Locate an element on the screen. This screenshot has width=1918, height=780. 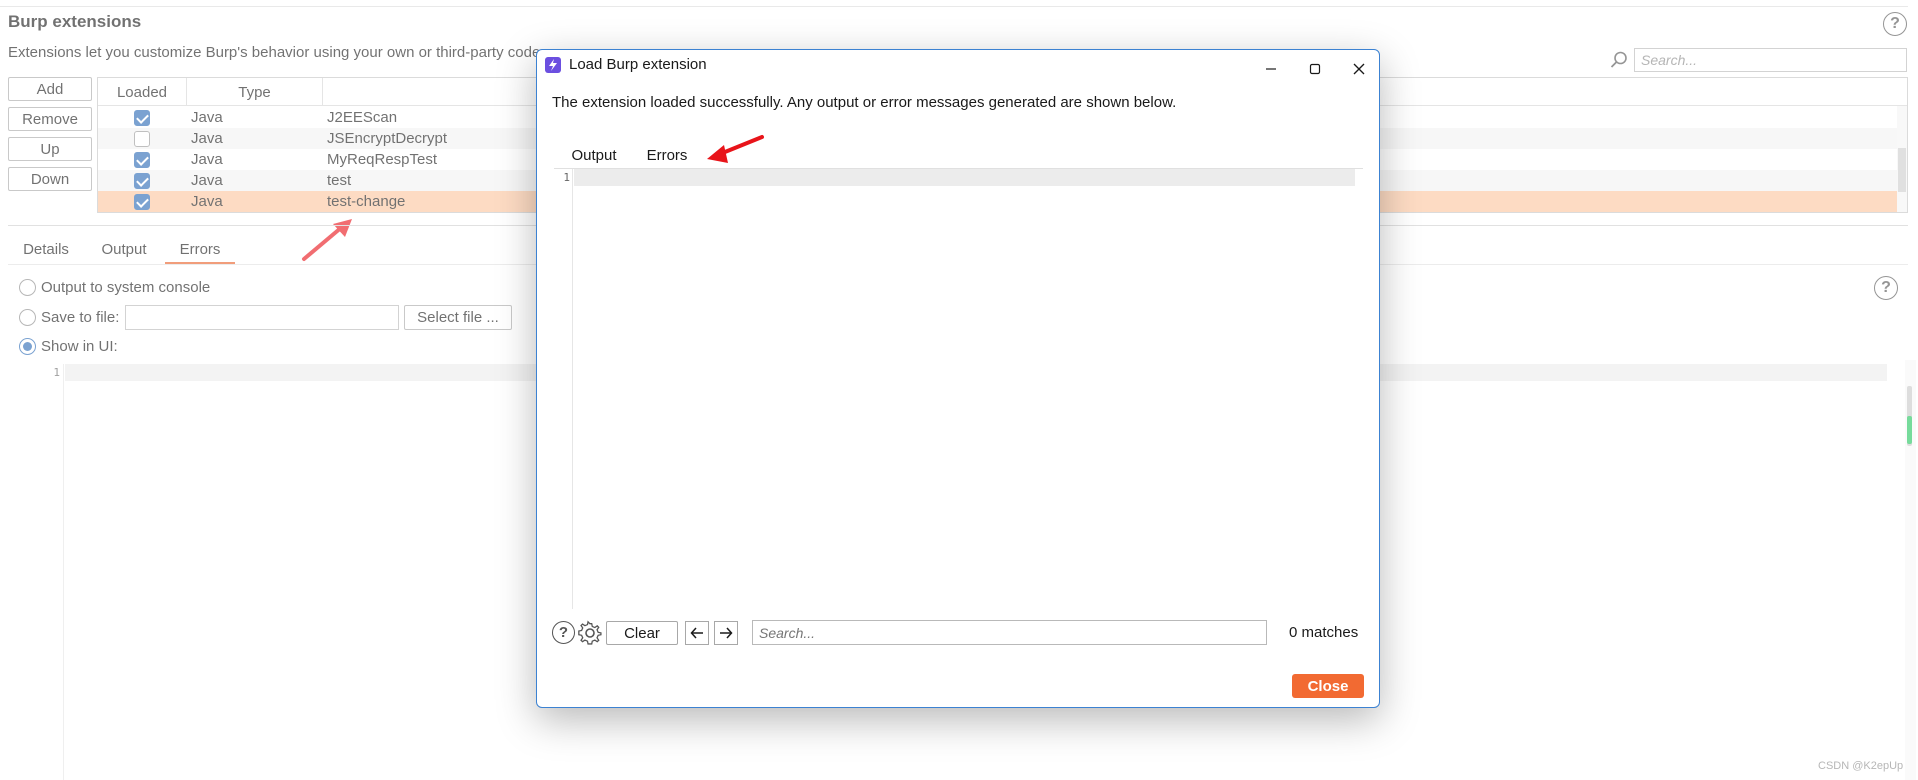
maximize-icon is located at coordinates (1315, 69).